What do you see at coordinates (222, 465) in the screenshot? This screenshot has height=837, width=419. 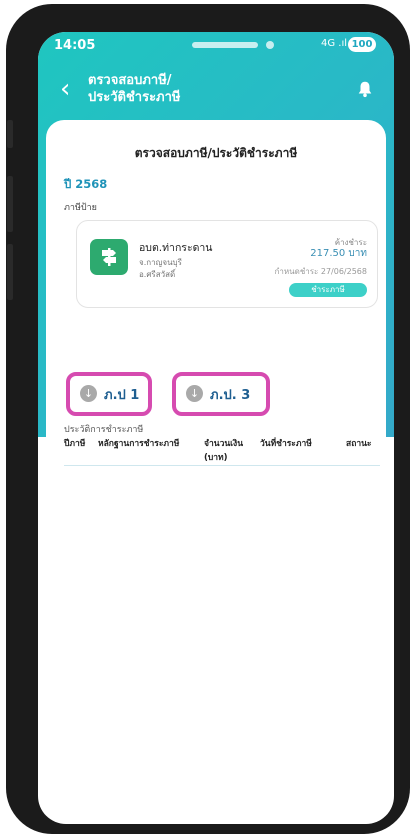 I see `table-divider` at bounding box center [222, 465].